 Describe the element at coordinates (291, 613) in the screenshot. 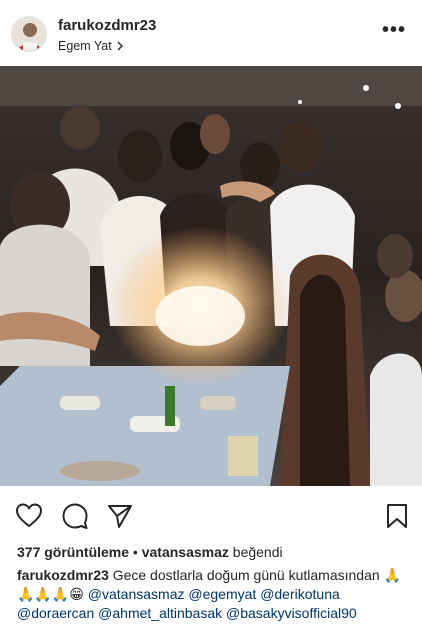

I see `mention-link: @basakyvisofficial90` at that location.